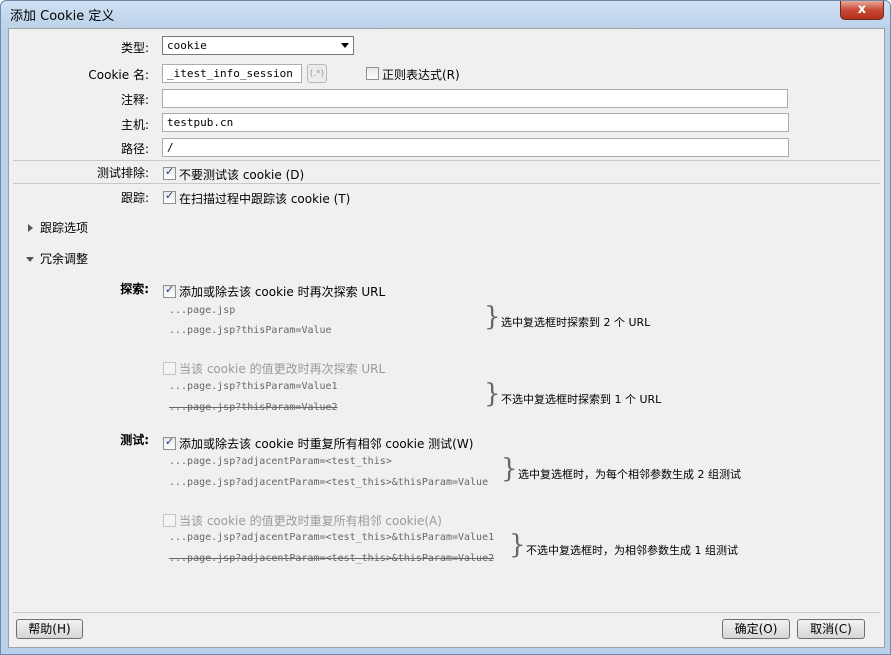 This screenshot has width=891, height=655. What do you see at coordinates (169, 196) in the screenshot?
I see `track-checkbox` at bounding box center [169, 196].